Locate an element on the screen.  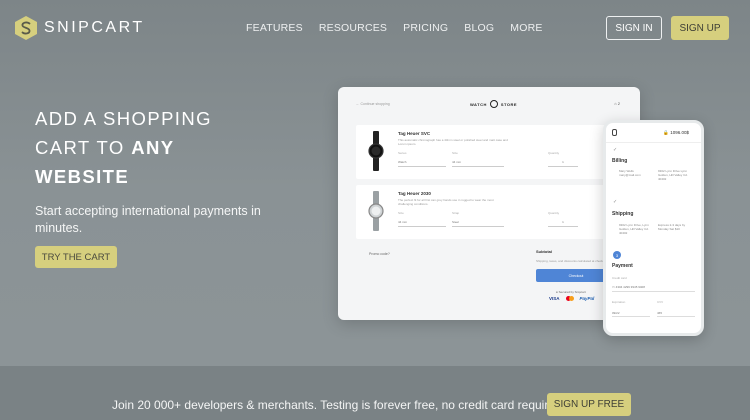
payment-icons: VISA PayPal is located at coordinates (571, 298).